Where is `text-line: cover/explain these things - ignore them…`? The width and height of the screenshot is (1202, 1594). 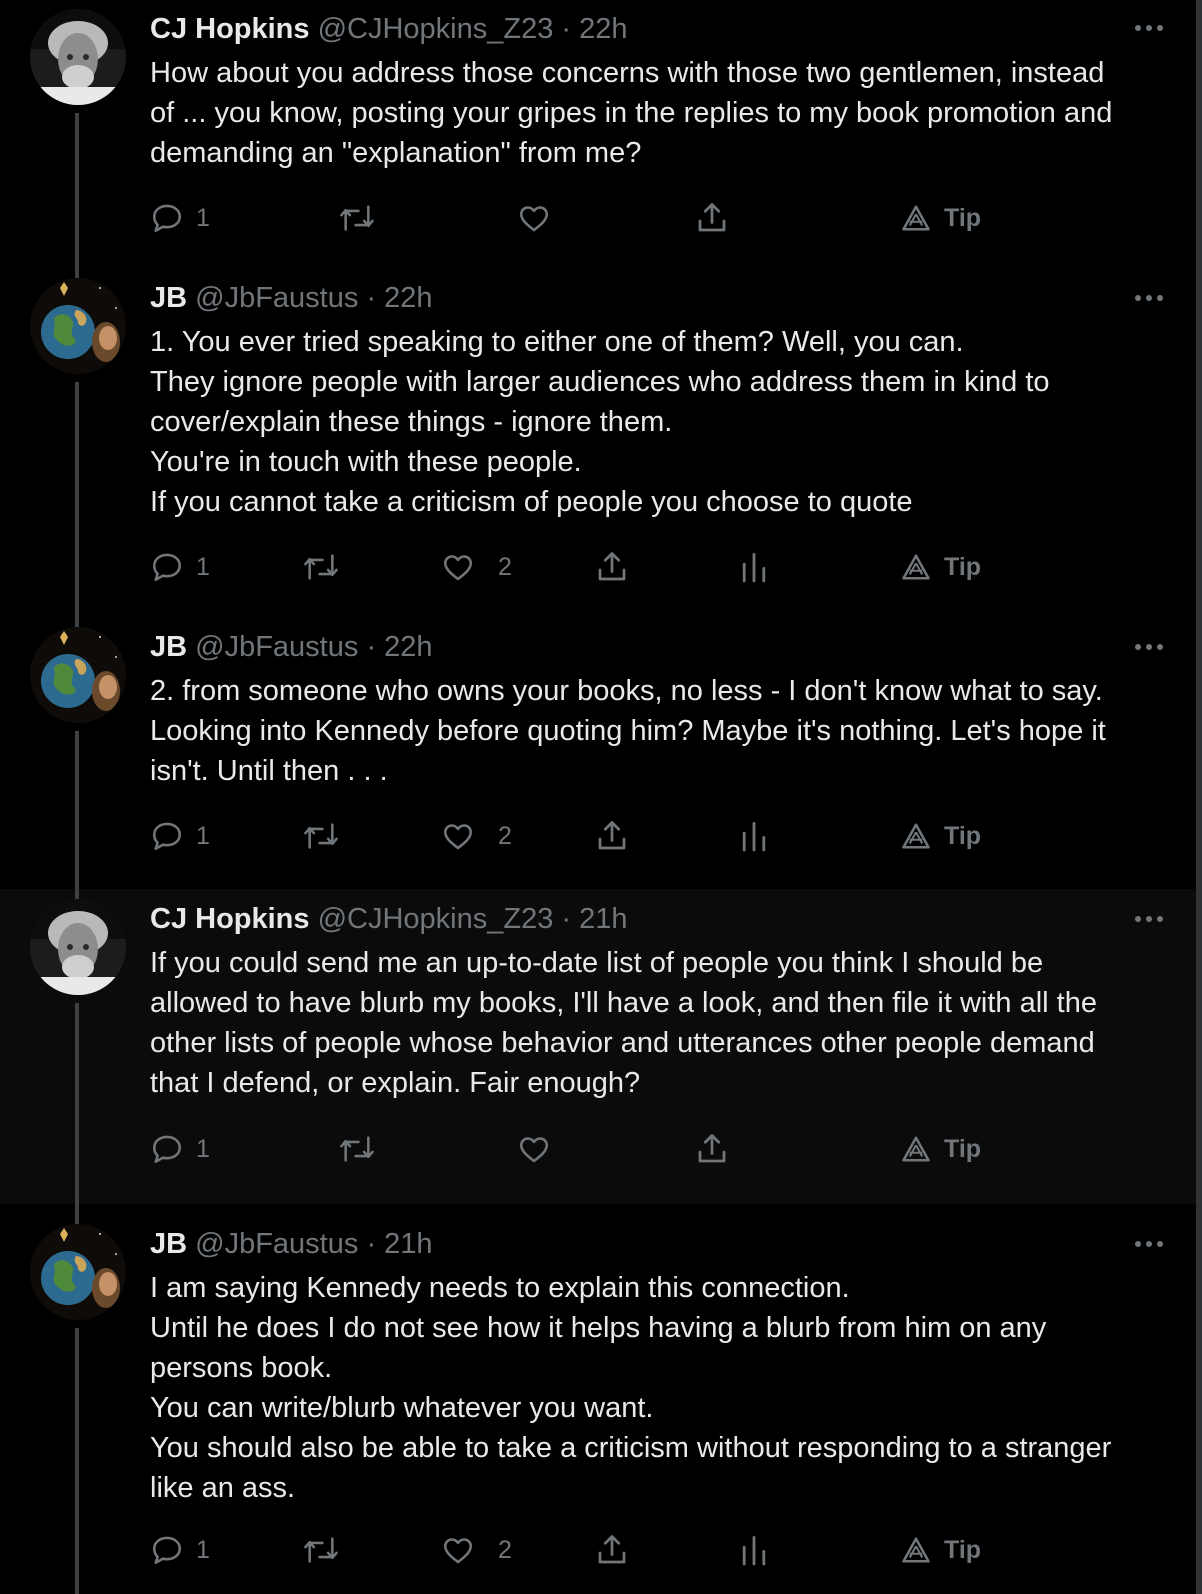 text-line: cover/explain these things - ignore them… is located at coordinates (411, 422).